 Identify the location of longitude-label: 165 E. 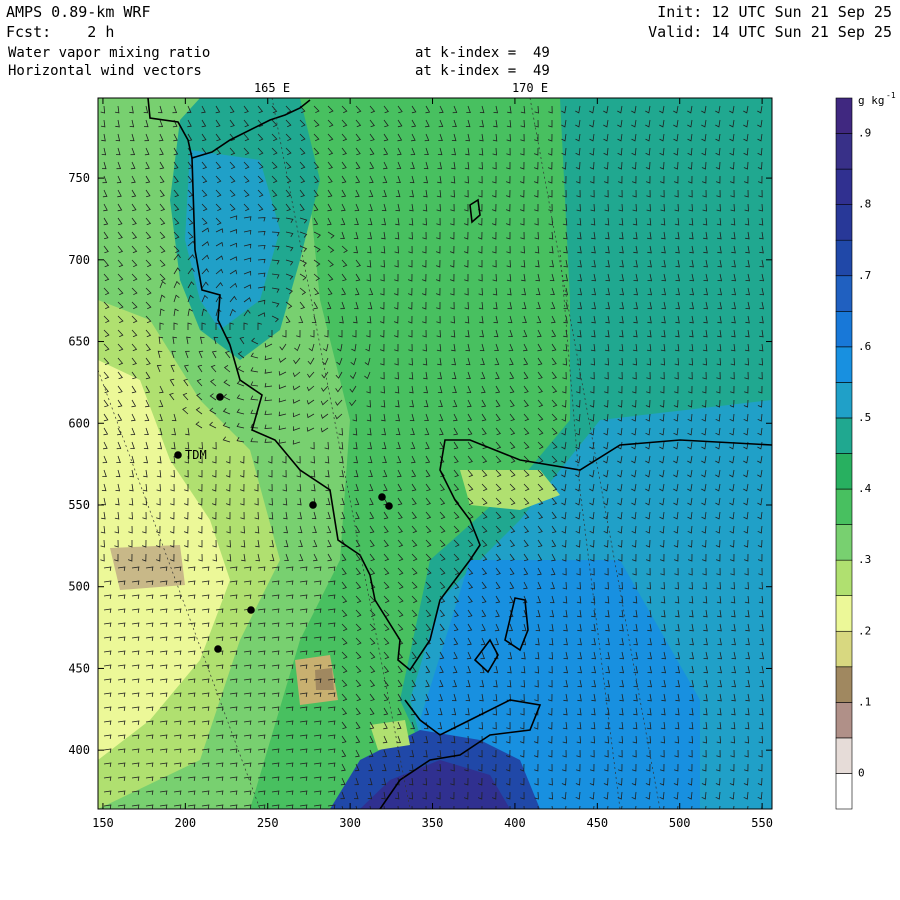
(272, 88).